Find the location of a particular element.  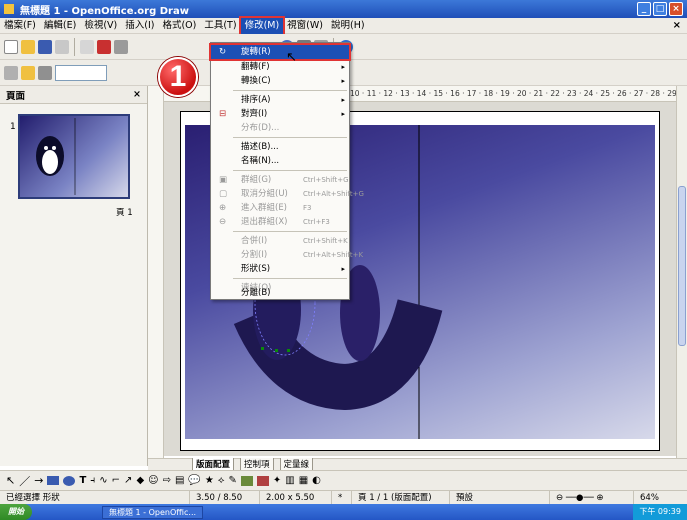

pages-panel-header: 頁面 × is located at coordinates (73, 95).